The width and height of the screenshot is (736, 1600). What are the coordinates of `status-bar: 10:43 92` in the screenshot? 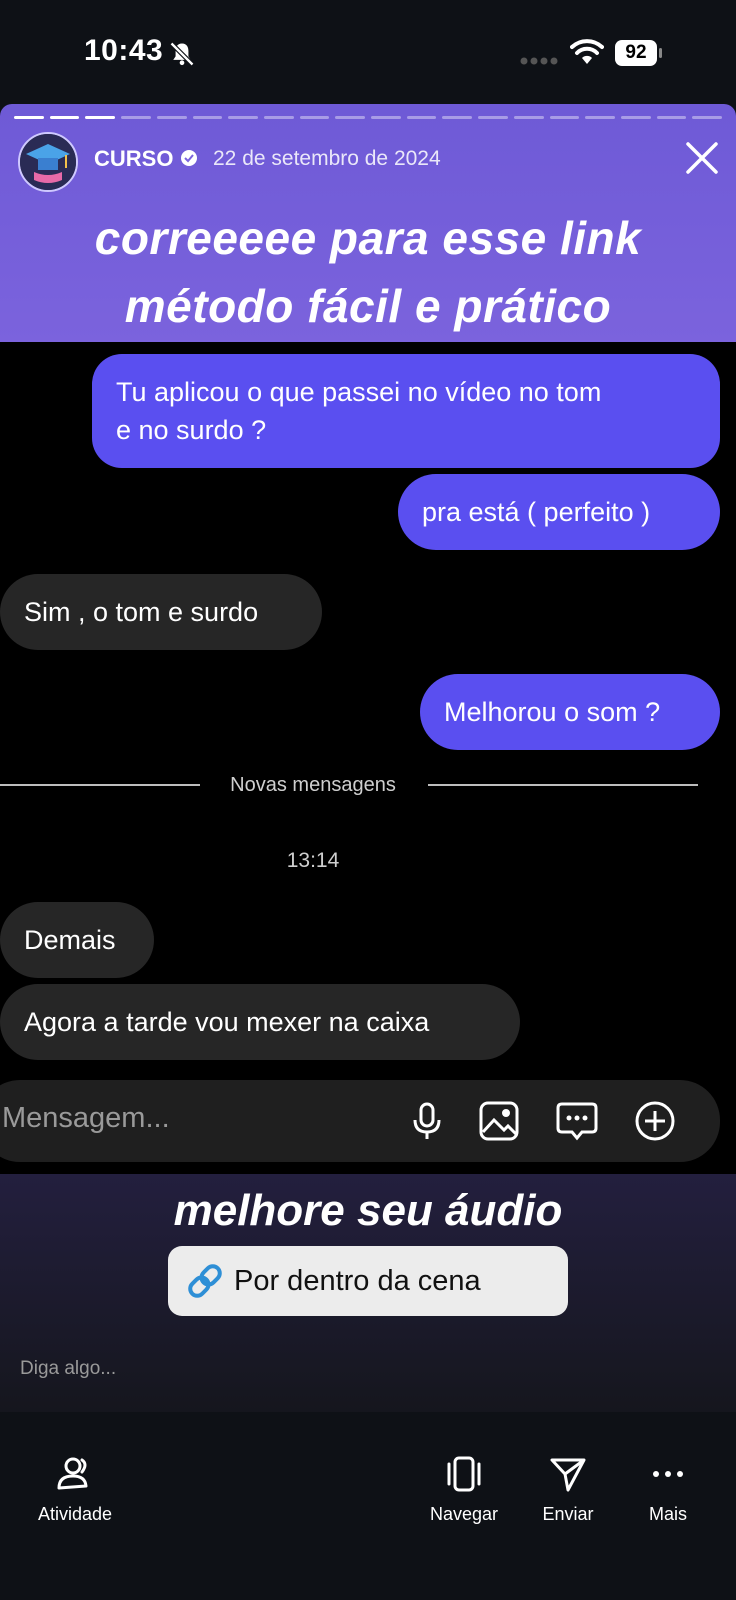 It's located at (368, 52).